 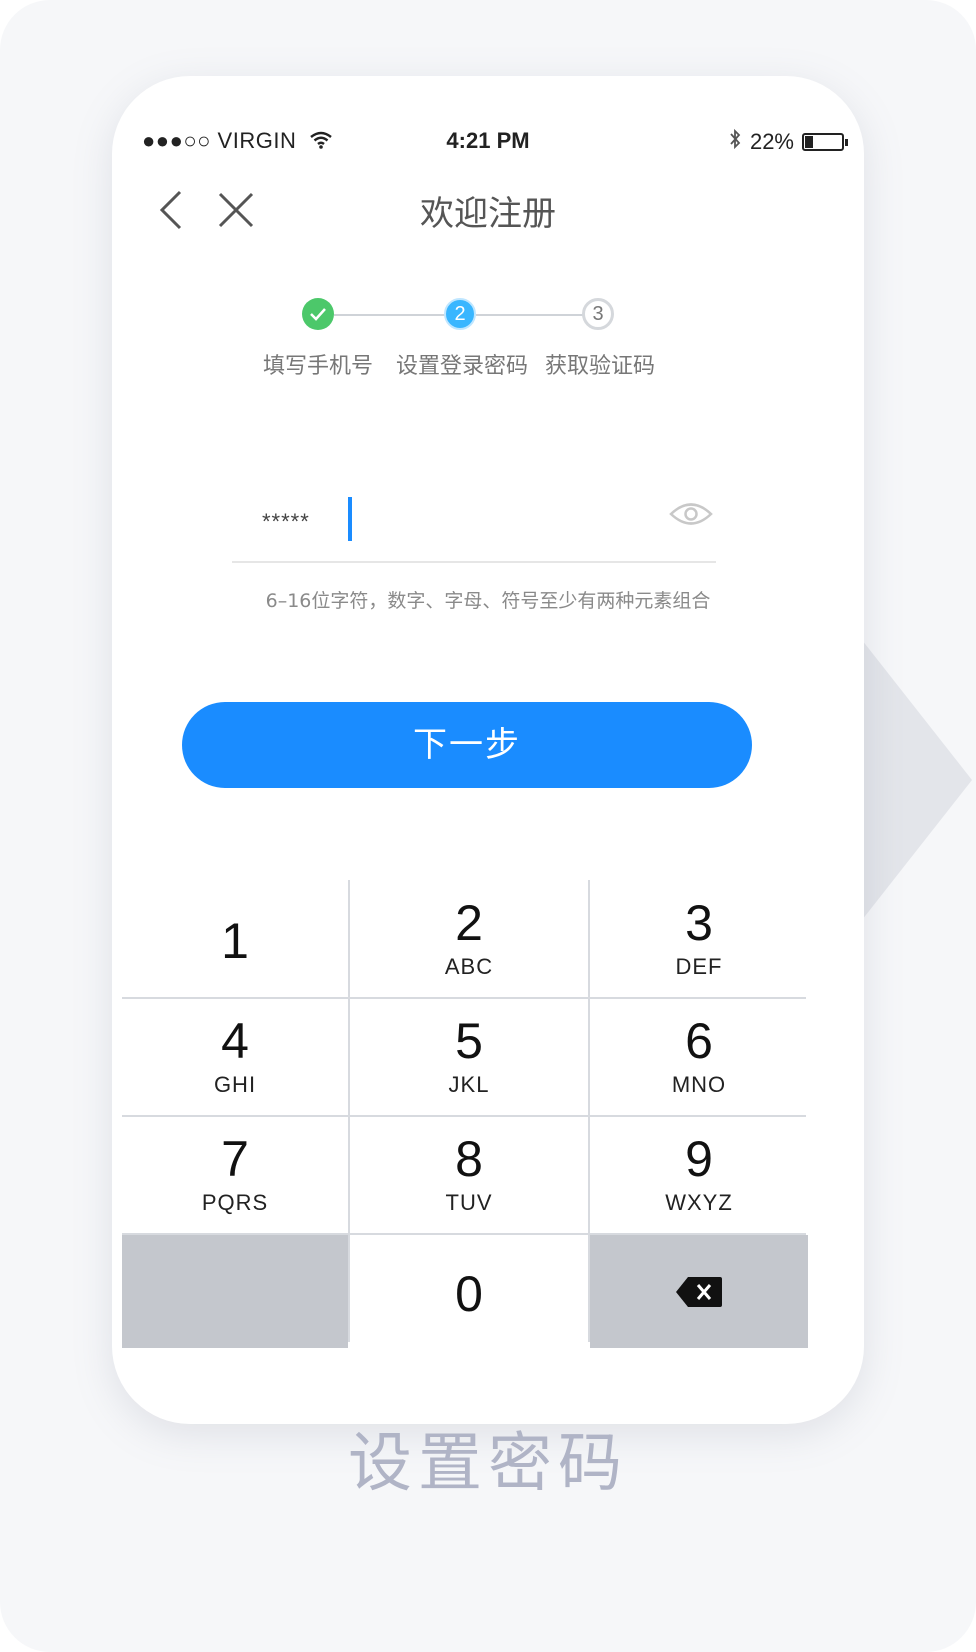 What do you see at coordinates (825, 142) in the screenshot?
I see `battery-icon` at bounding box center [825, 142].